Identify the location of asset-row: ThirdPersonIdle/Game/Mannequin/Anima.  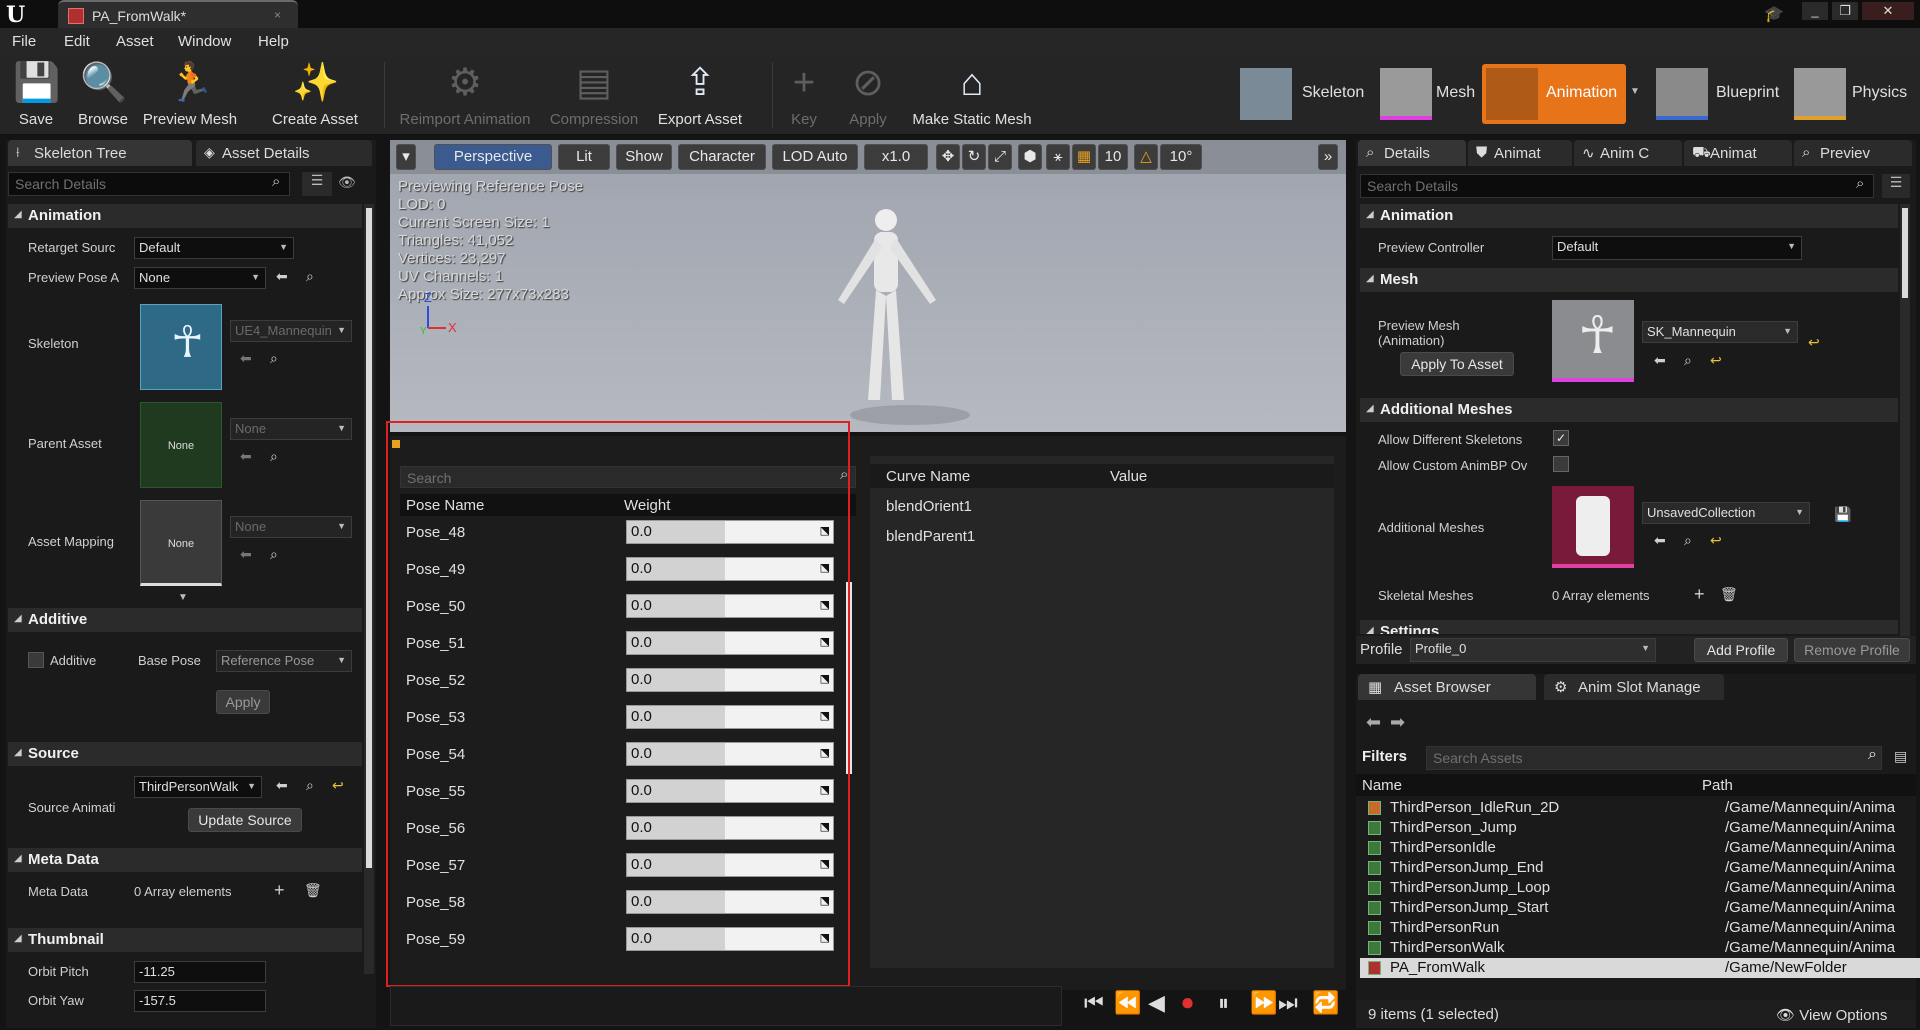
(1640, 848).